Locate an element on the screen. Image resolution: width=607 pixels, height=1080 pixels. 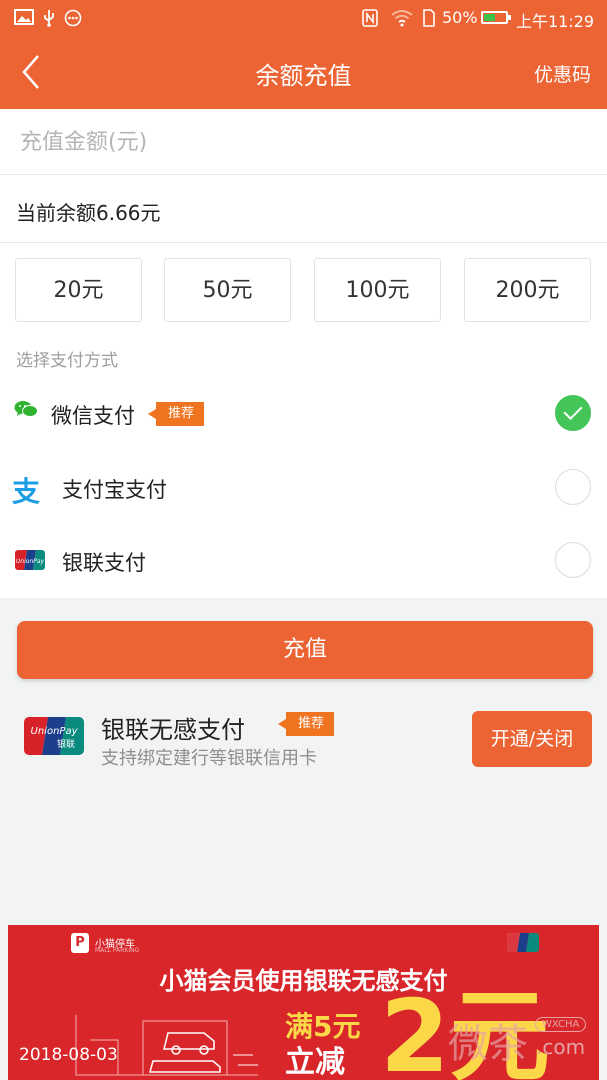
payment-section-label: 选择支付方式 is located at coordinates (67, 361).